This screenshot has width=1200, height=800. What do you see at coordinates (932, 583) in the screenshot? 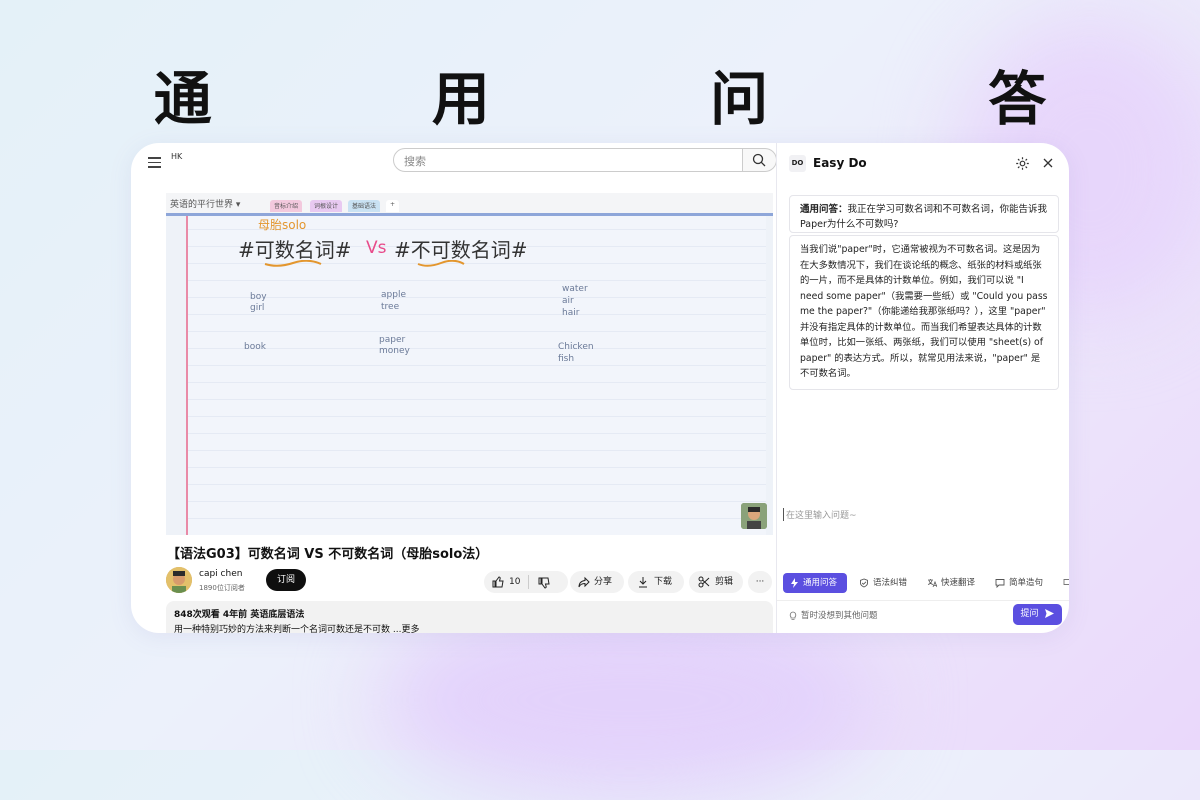
I see `translate-icon` at bounding box center [932, 583].